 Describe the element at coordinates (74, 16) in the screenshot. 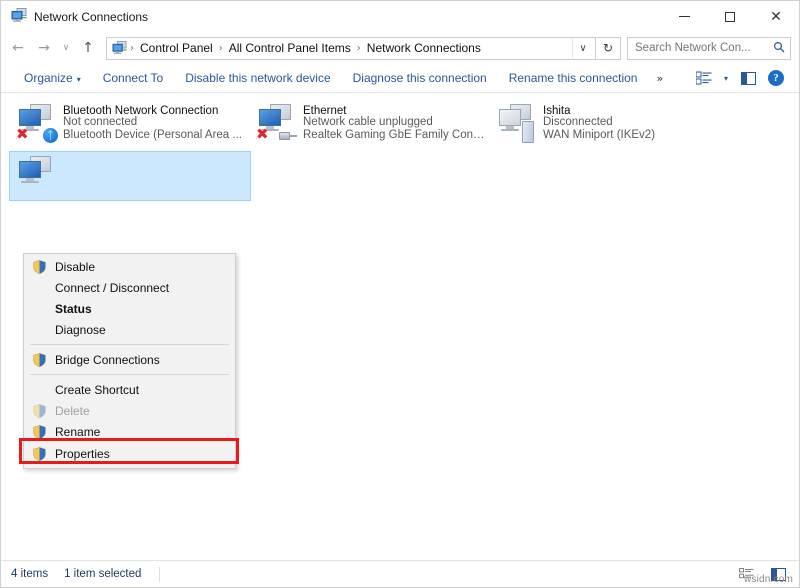

I see `title-bar-left: Network Connections` at that location.